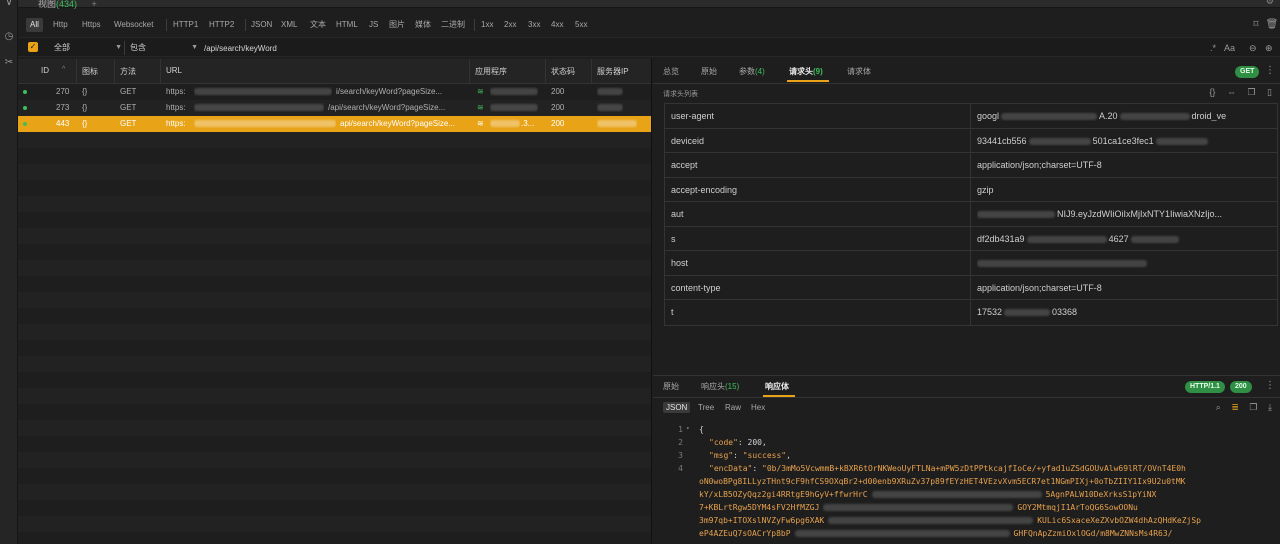 The width and height of the screenshot is (1280, 544). What do you see at coordinates (779, 396) in the screenshot?
I see `active-tab-indicator` at bounding box center [779, 396].